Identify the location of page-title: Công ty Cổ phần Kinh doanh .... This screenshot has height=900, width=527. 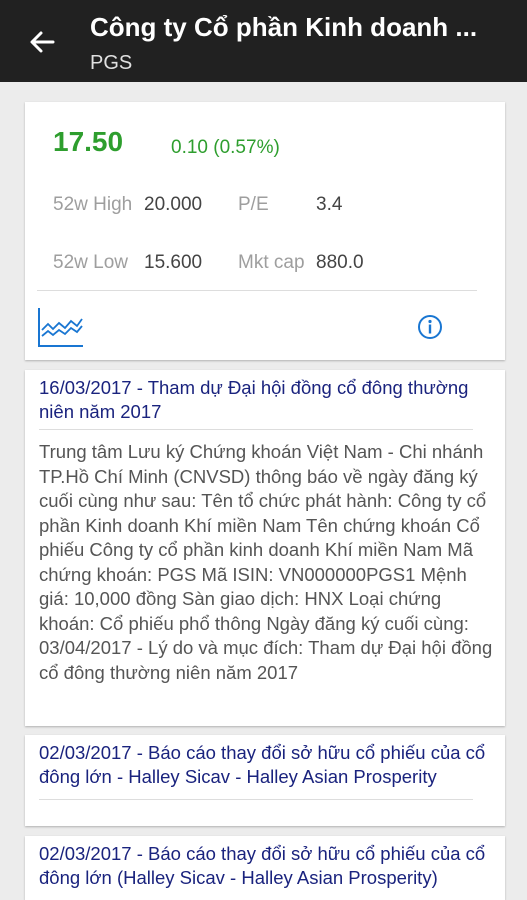
(284, 27).